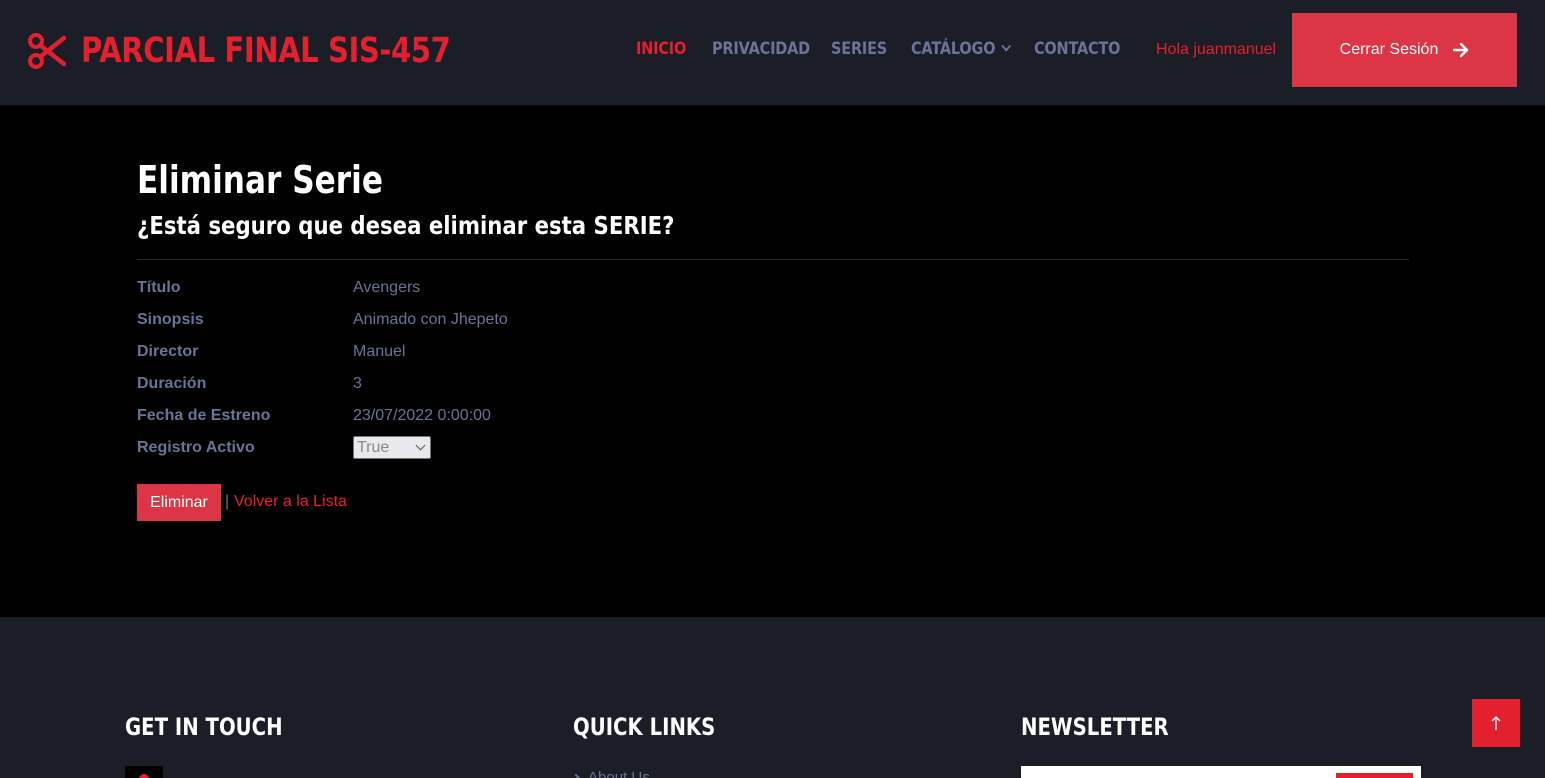  What do you see at coordinates (1389, 49) in the screenshot?
I see `logout-label: Cerrar Sesión` at bounding box center [1389, 49].